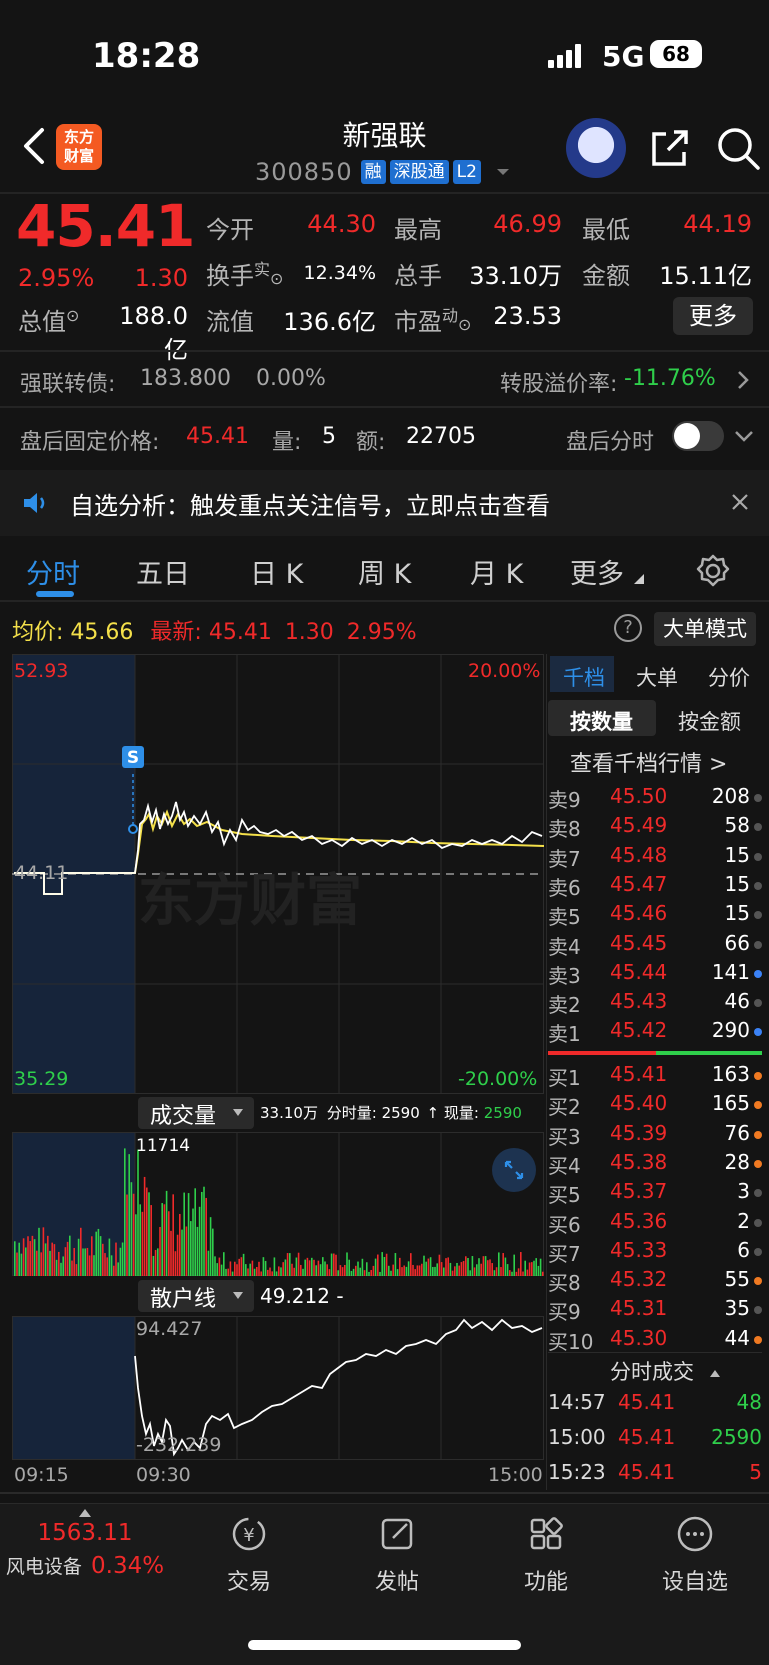  What do you see at coordinates (397, 1555) in the screenshot?
I see `nav-post: 发帖` at bounding box center [397, 1555].